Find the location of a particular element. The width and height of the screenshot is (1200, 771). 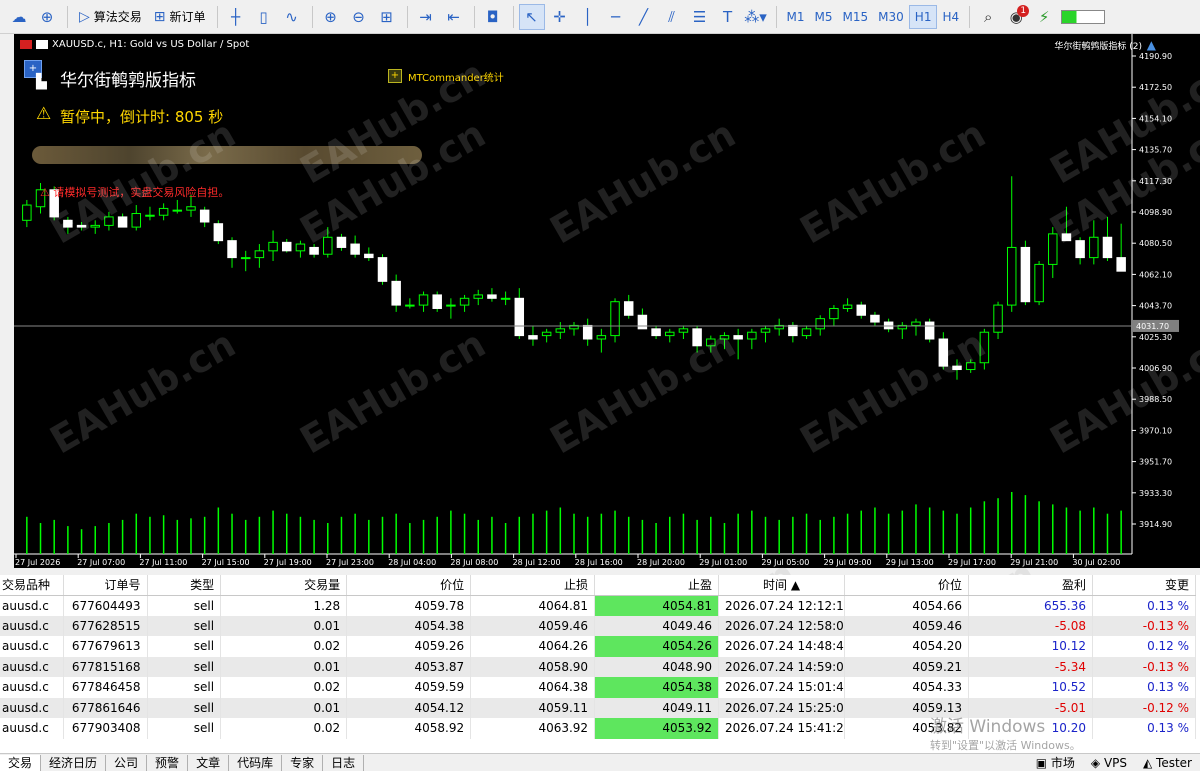

chart-menu-icon is located at coordinates (26, 44).